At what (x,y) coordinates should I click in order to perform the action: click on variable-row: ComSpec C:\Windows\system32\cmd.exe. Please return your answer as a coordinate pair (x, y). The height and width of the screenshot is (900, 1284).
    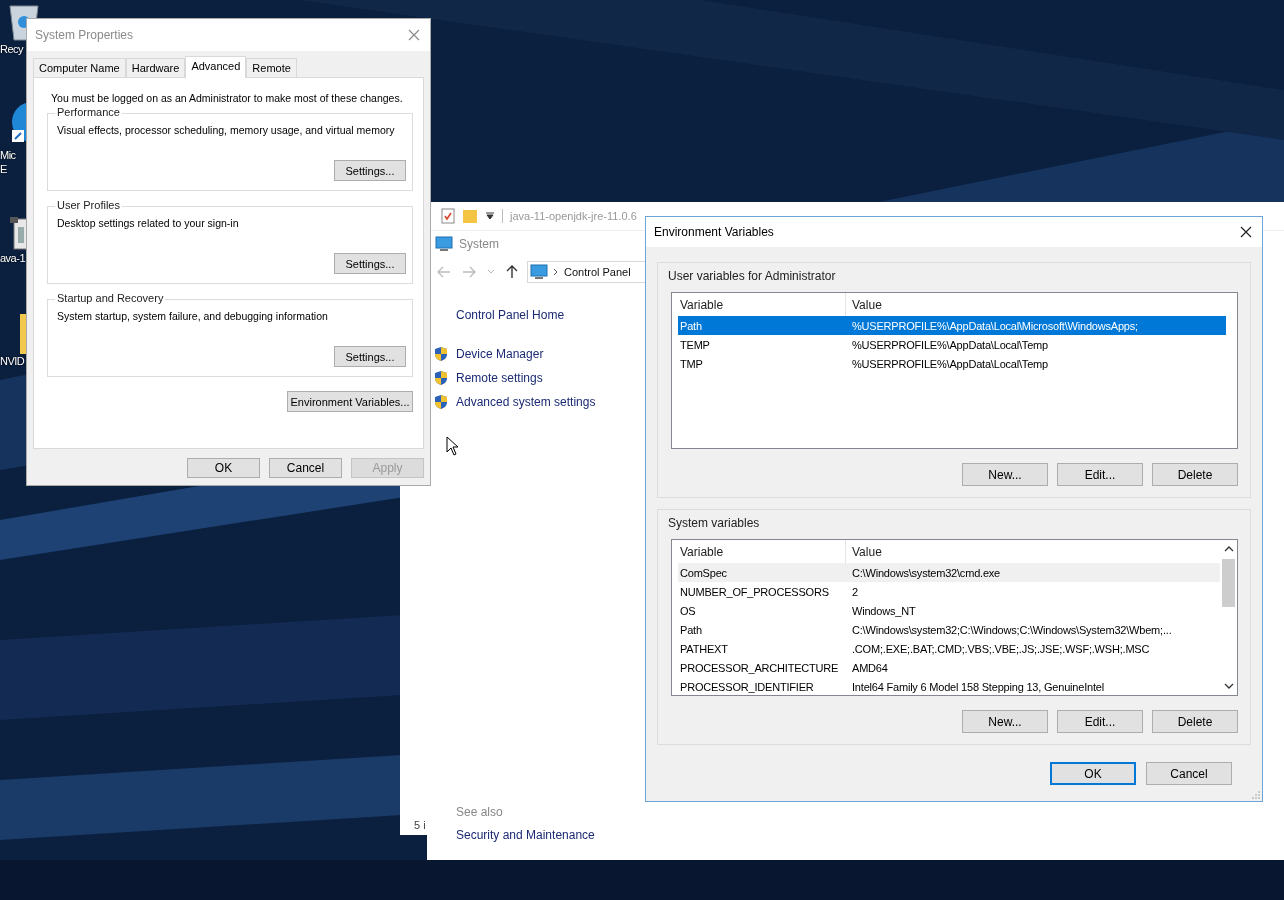
    Looking at the image, I should click on (949, 572).